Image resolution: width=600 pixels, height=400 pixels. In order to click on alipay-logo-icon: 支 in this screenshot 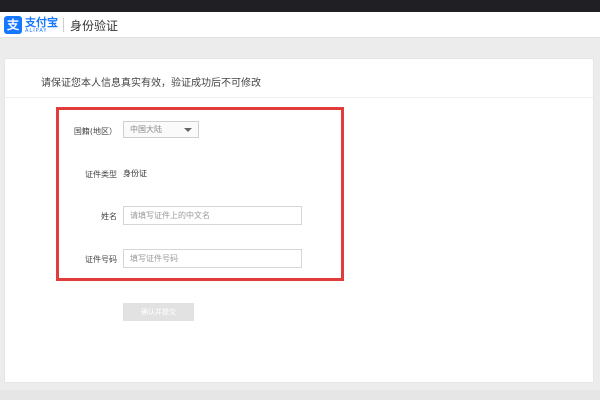, I will do `click(13, 25)`.